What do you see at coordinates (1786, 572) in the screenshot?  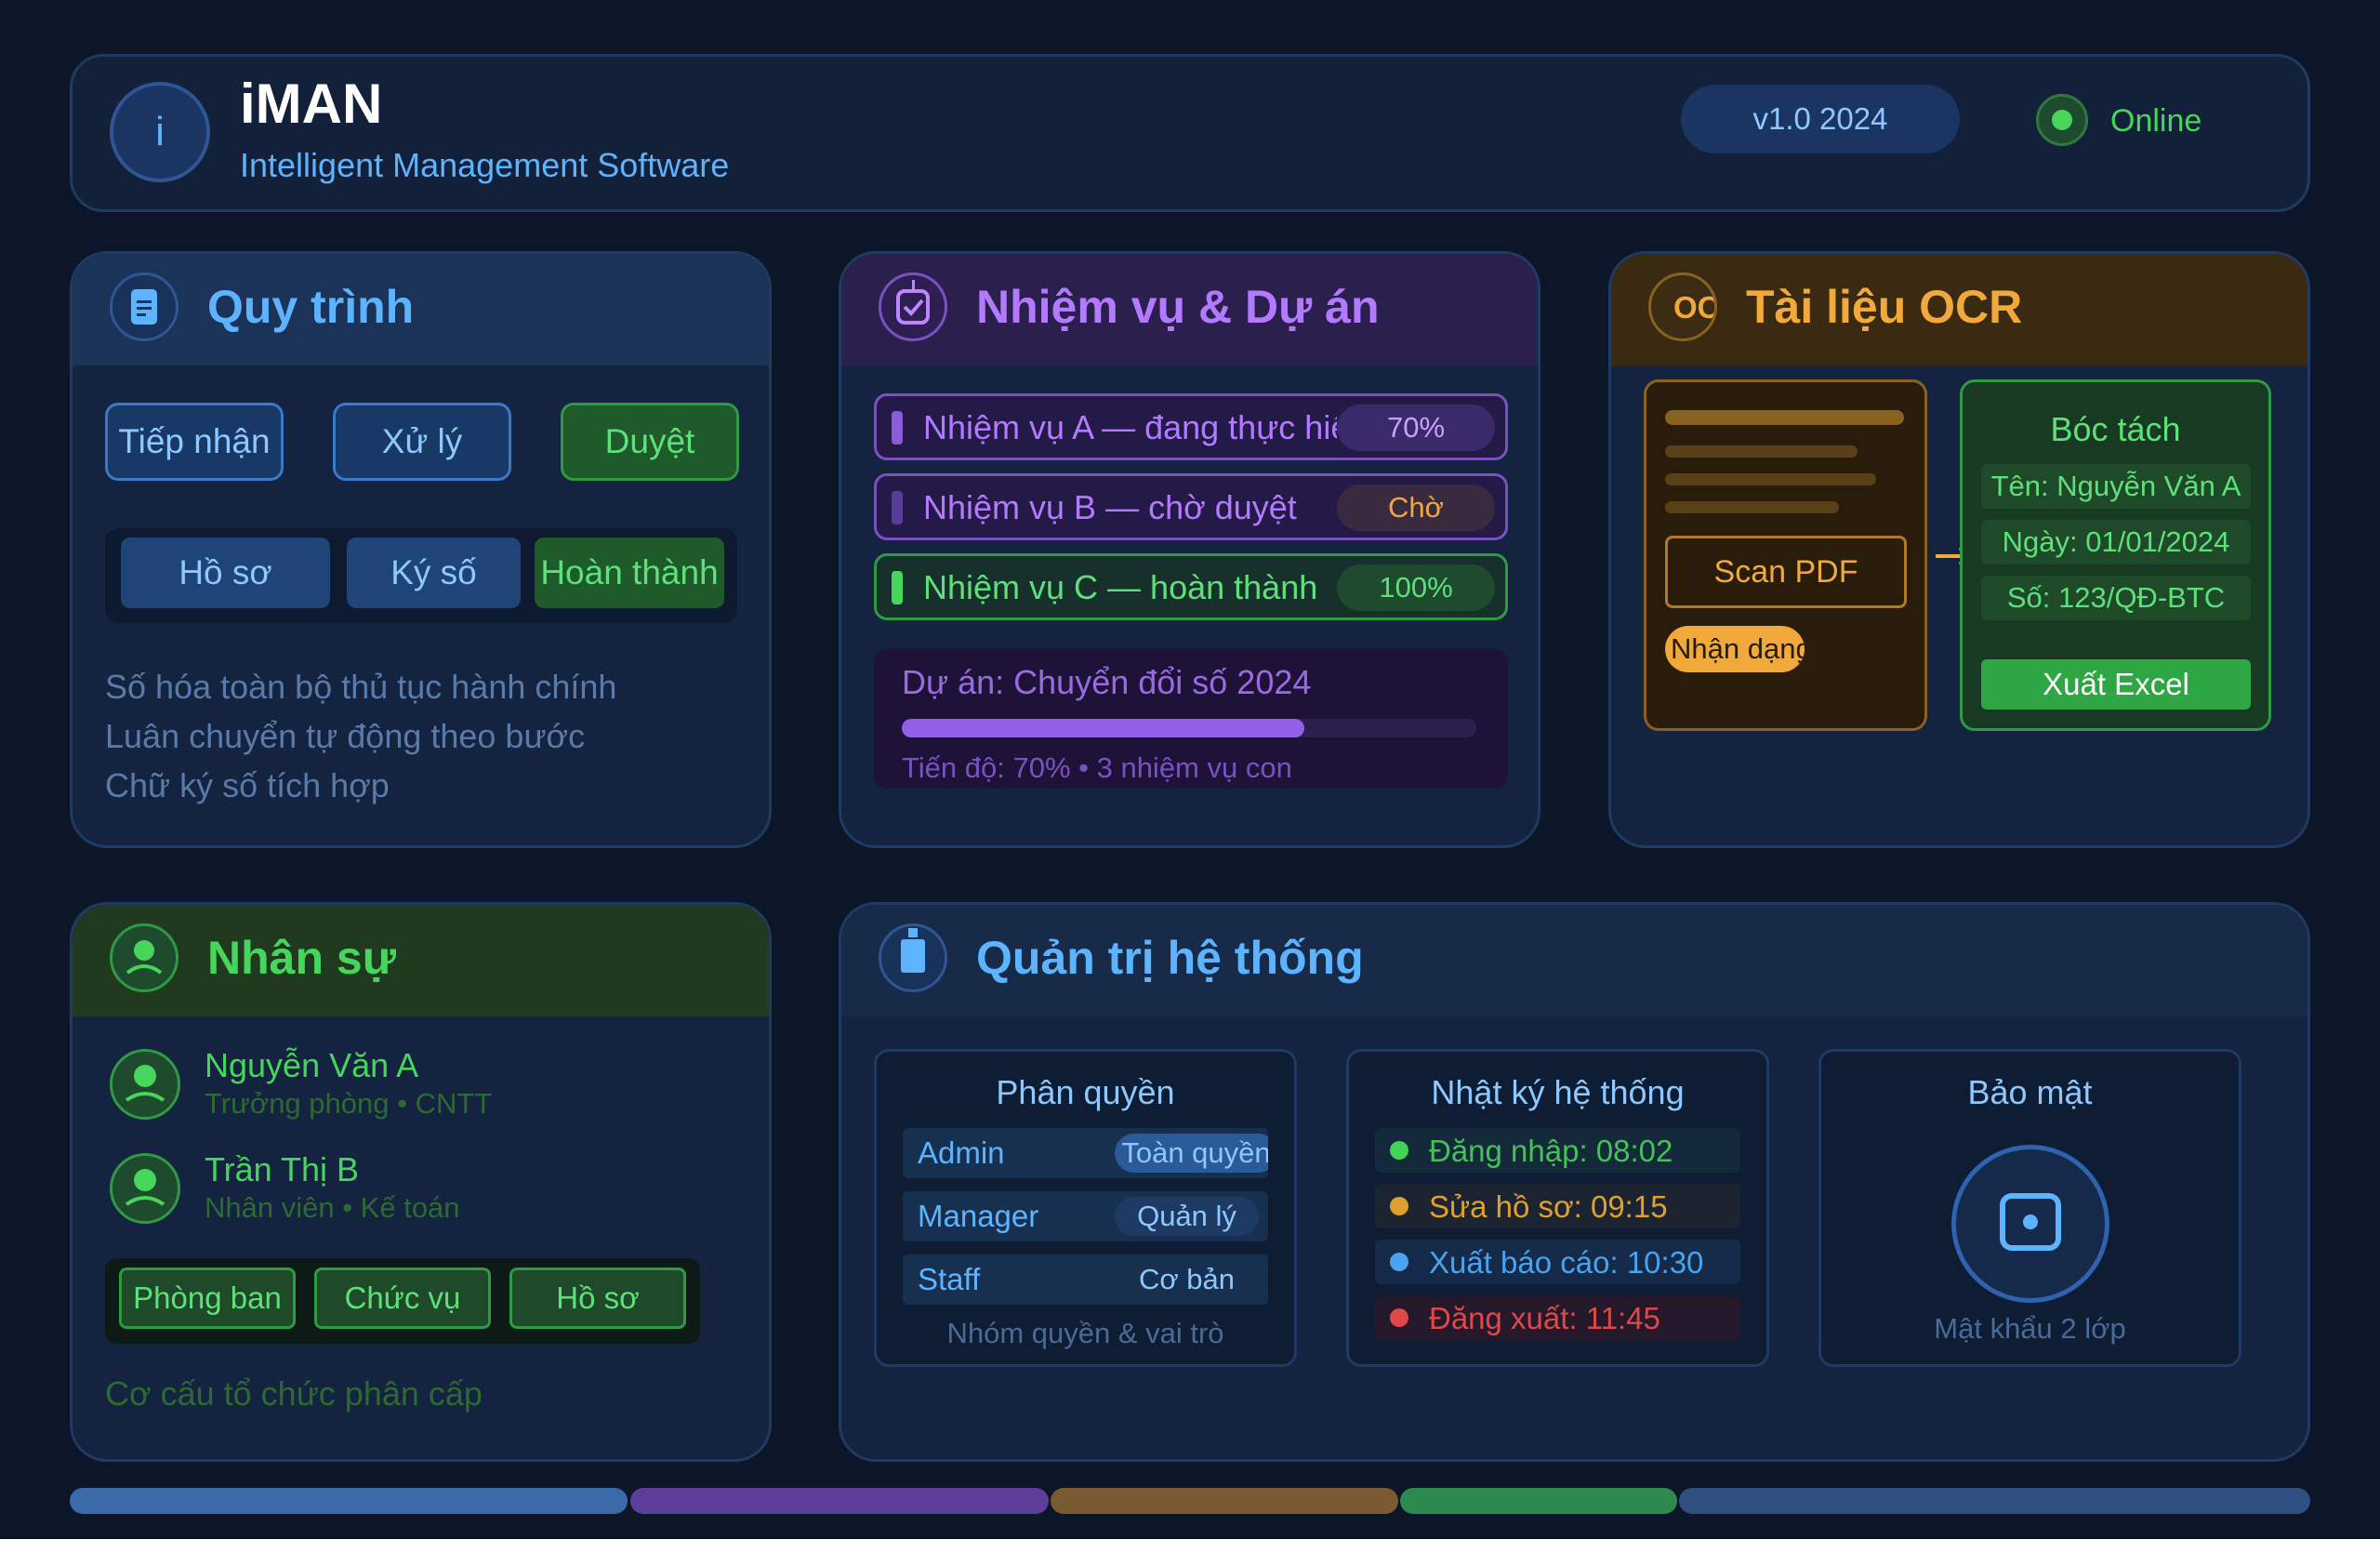 I see `scan-pdf-button: Scan PDF` at bounding box center [1786, 572].